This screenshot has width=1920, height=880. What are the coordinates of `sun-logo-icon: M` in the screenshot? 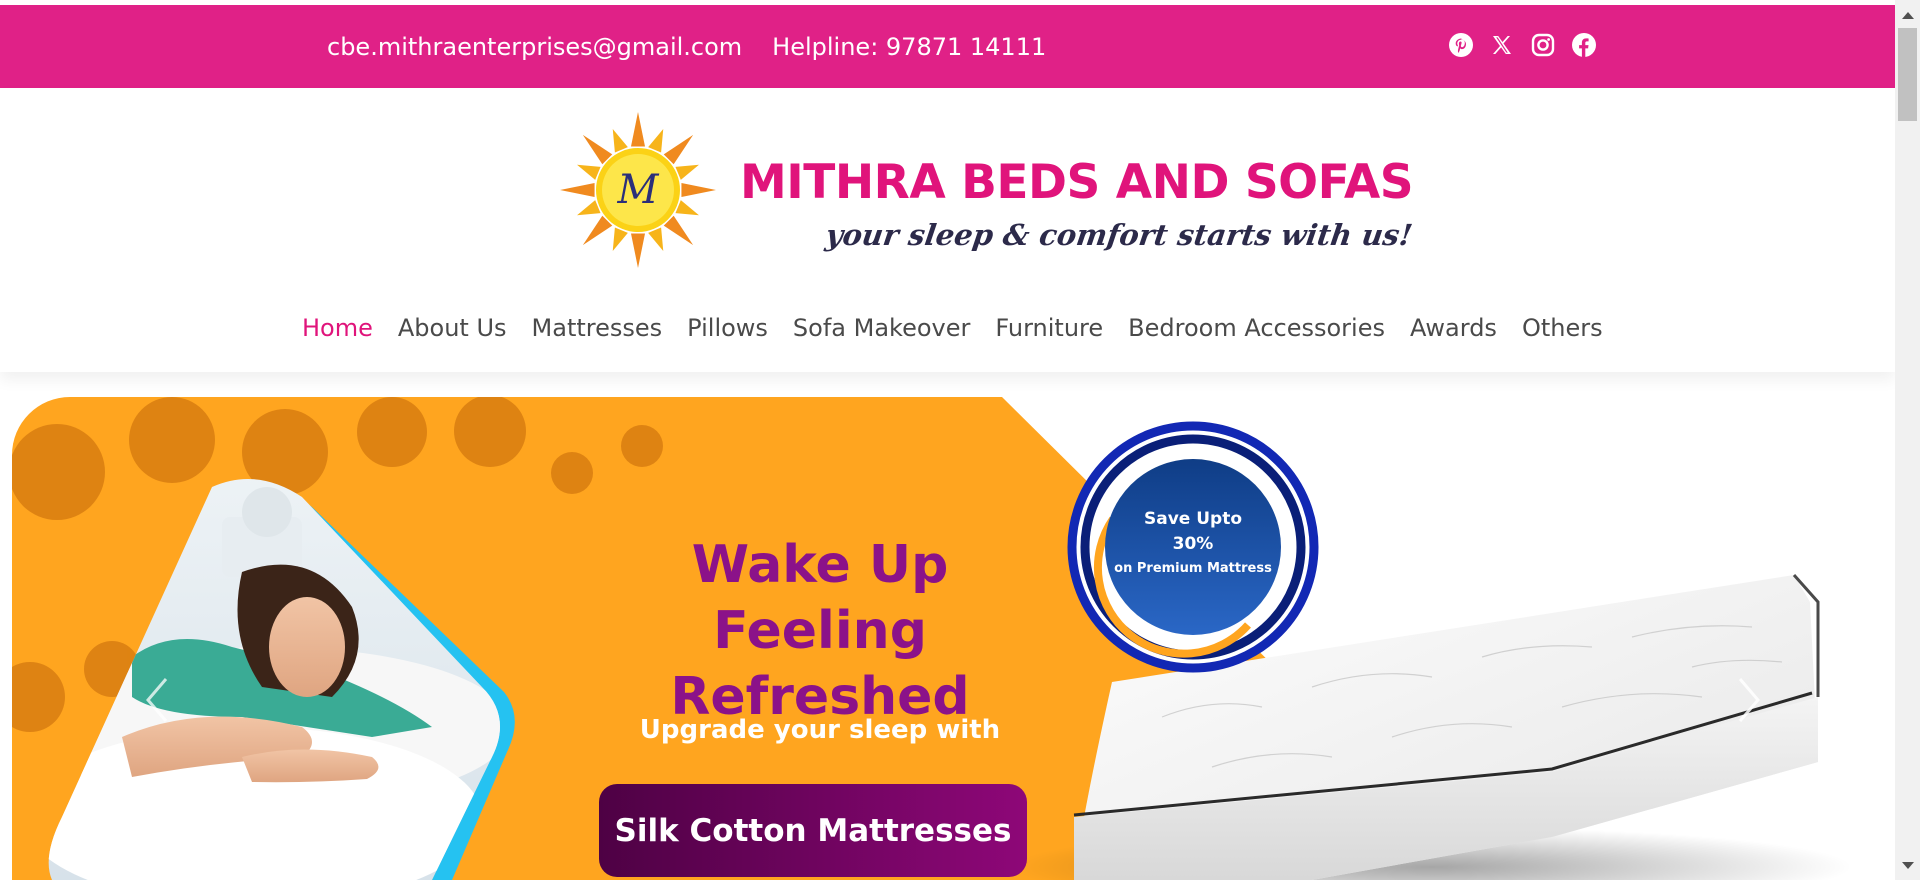 It's located at (638, 190).